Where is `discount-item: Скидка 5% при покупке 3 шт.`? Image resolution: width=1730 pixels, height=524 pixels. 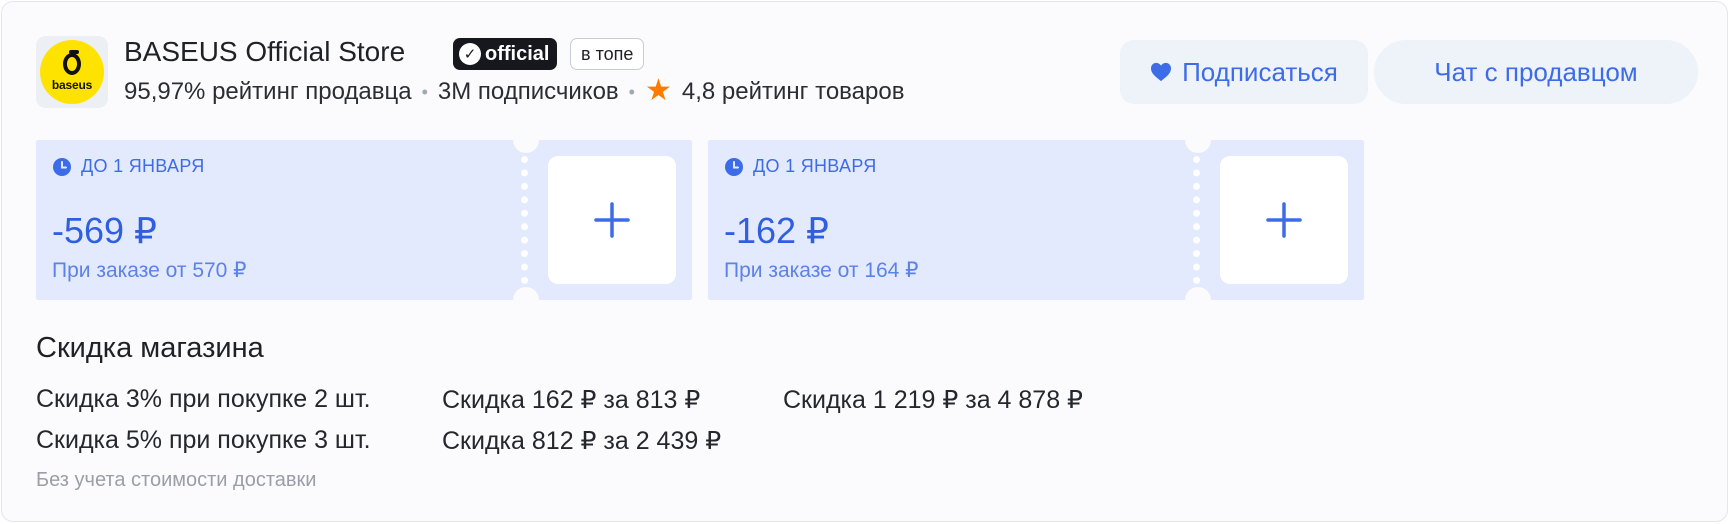 discount-item: Скидка 5% при покупке 3 шт. is located at coordinates (203, 440).